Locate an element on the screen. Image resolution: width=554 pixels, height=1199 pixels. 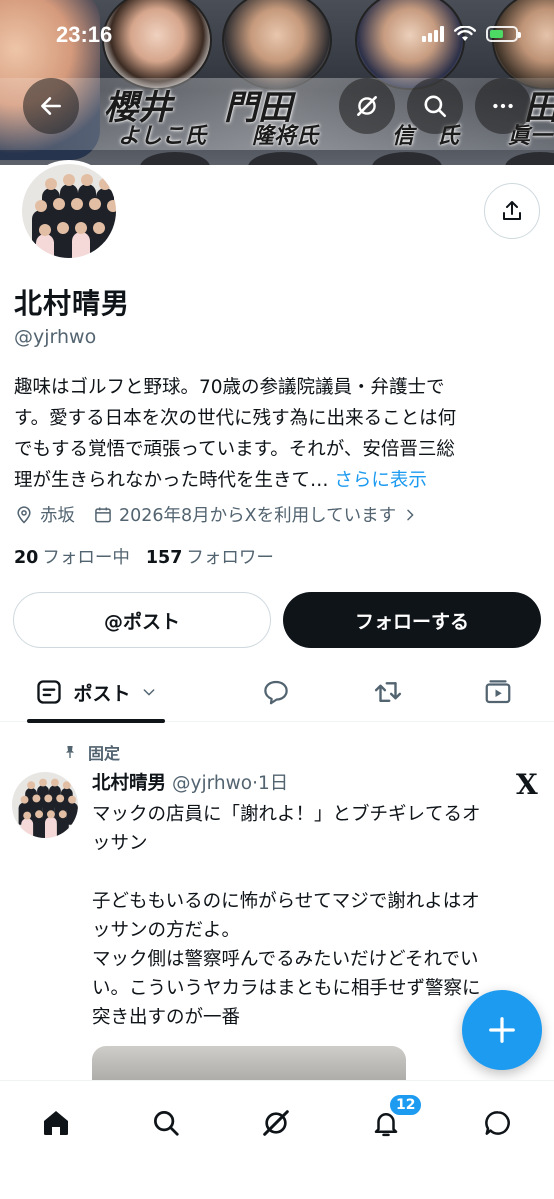
following-count: 20 is located at coordinates (26, 558).